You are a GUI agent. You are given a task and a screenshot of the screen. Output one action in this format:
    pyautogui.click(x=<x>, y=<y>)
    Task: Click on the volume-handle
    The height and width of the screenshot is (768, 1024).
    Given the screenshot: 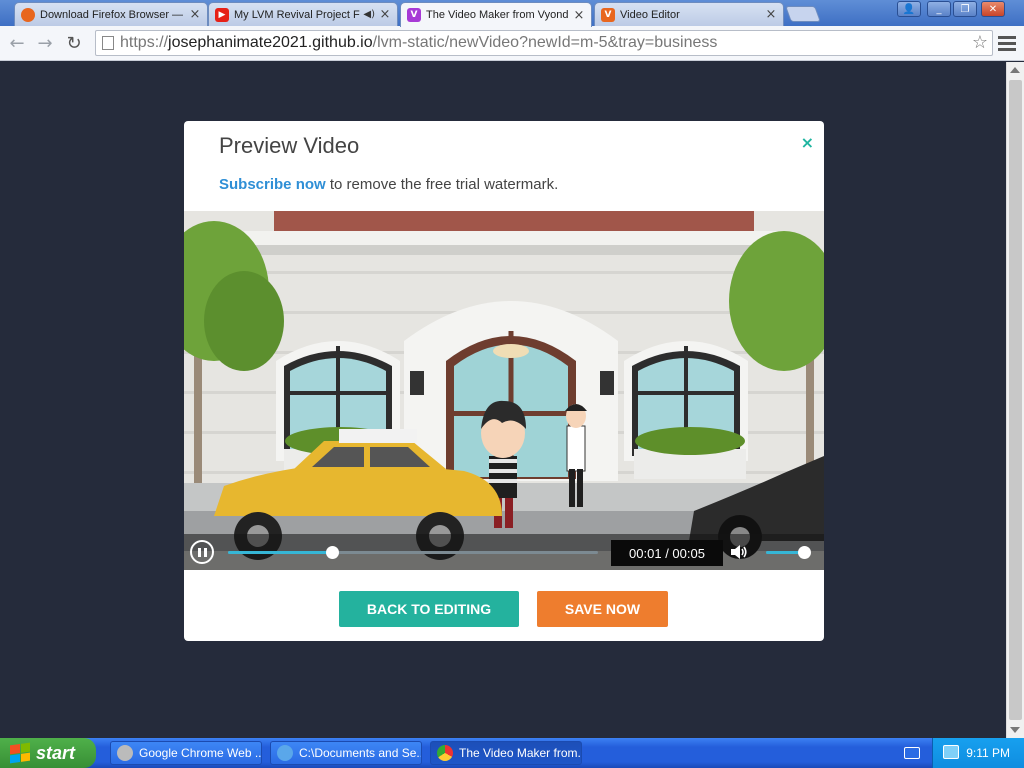 What is the action you would take?
    pyautogui.click(x=804, y=552)
    